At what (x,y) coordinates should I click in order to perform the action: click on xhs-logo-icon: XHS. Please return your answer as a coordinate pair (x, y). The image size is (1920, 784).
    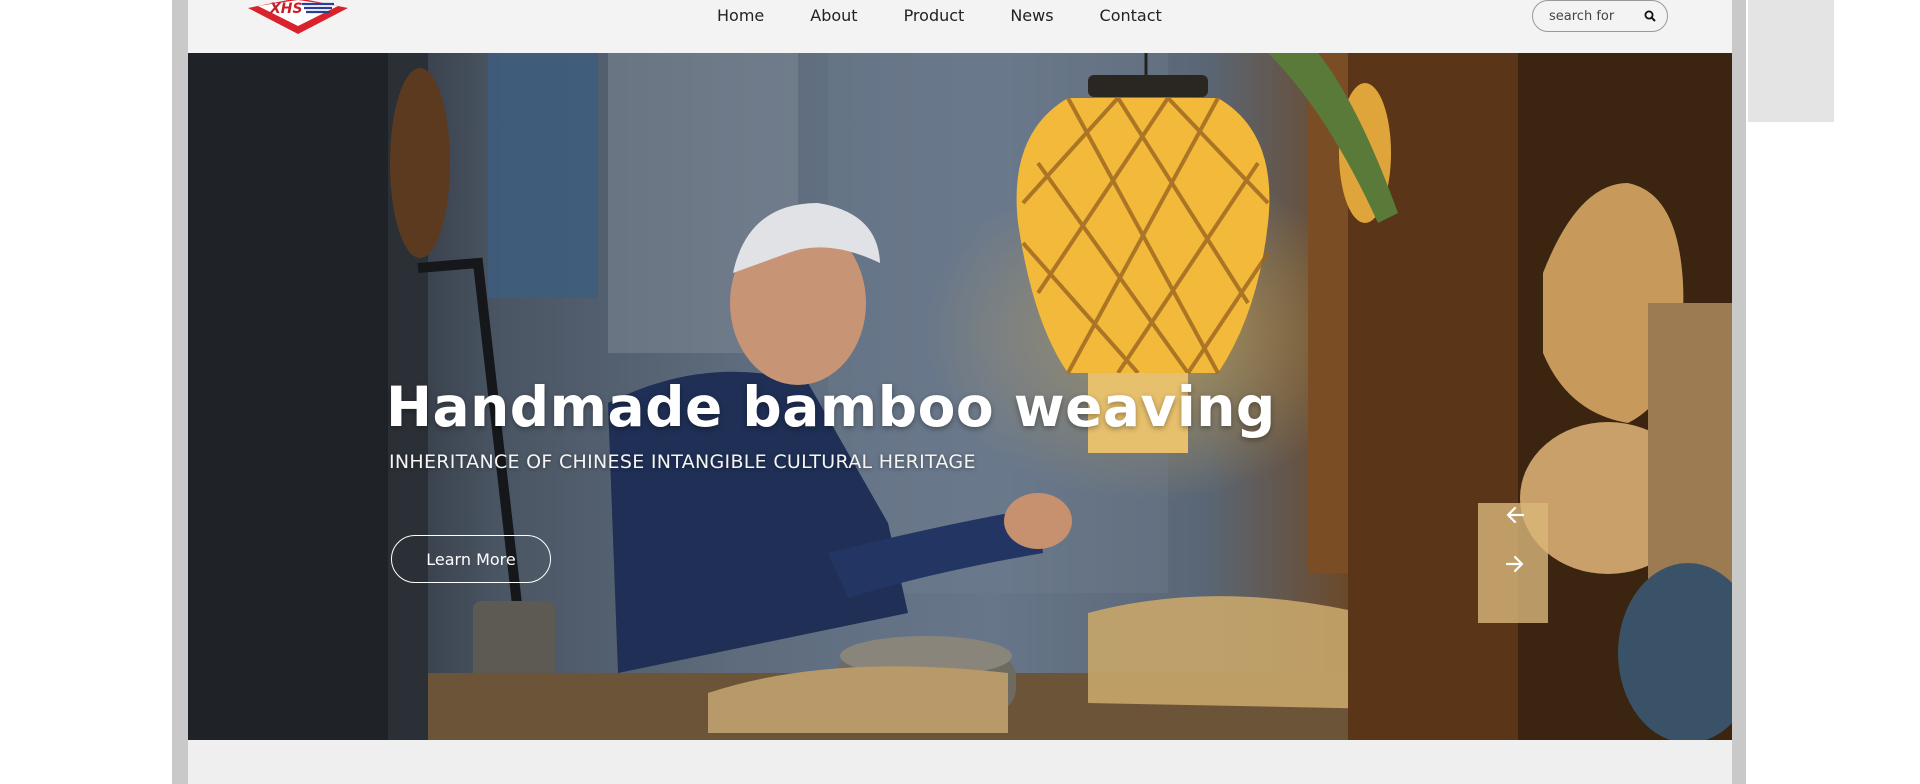
    Looking at the image, I should click on (298, 17).